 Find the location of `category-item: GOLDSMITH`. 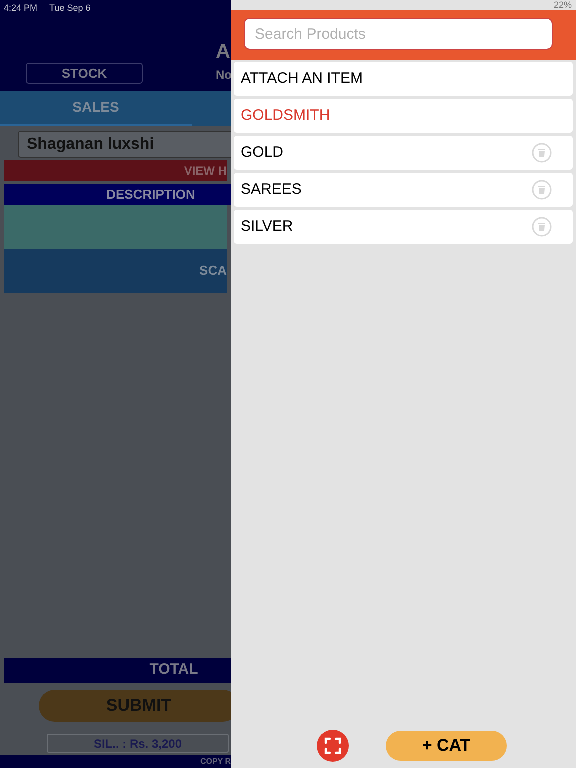

category-item: GOLDSMITH is located at coordinates (403, 116).